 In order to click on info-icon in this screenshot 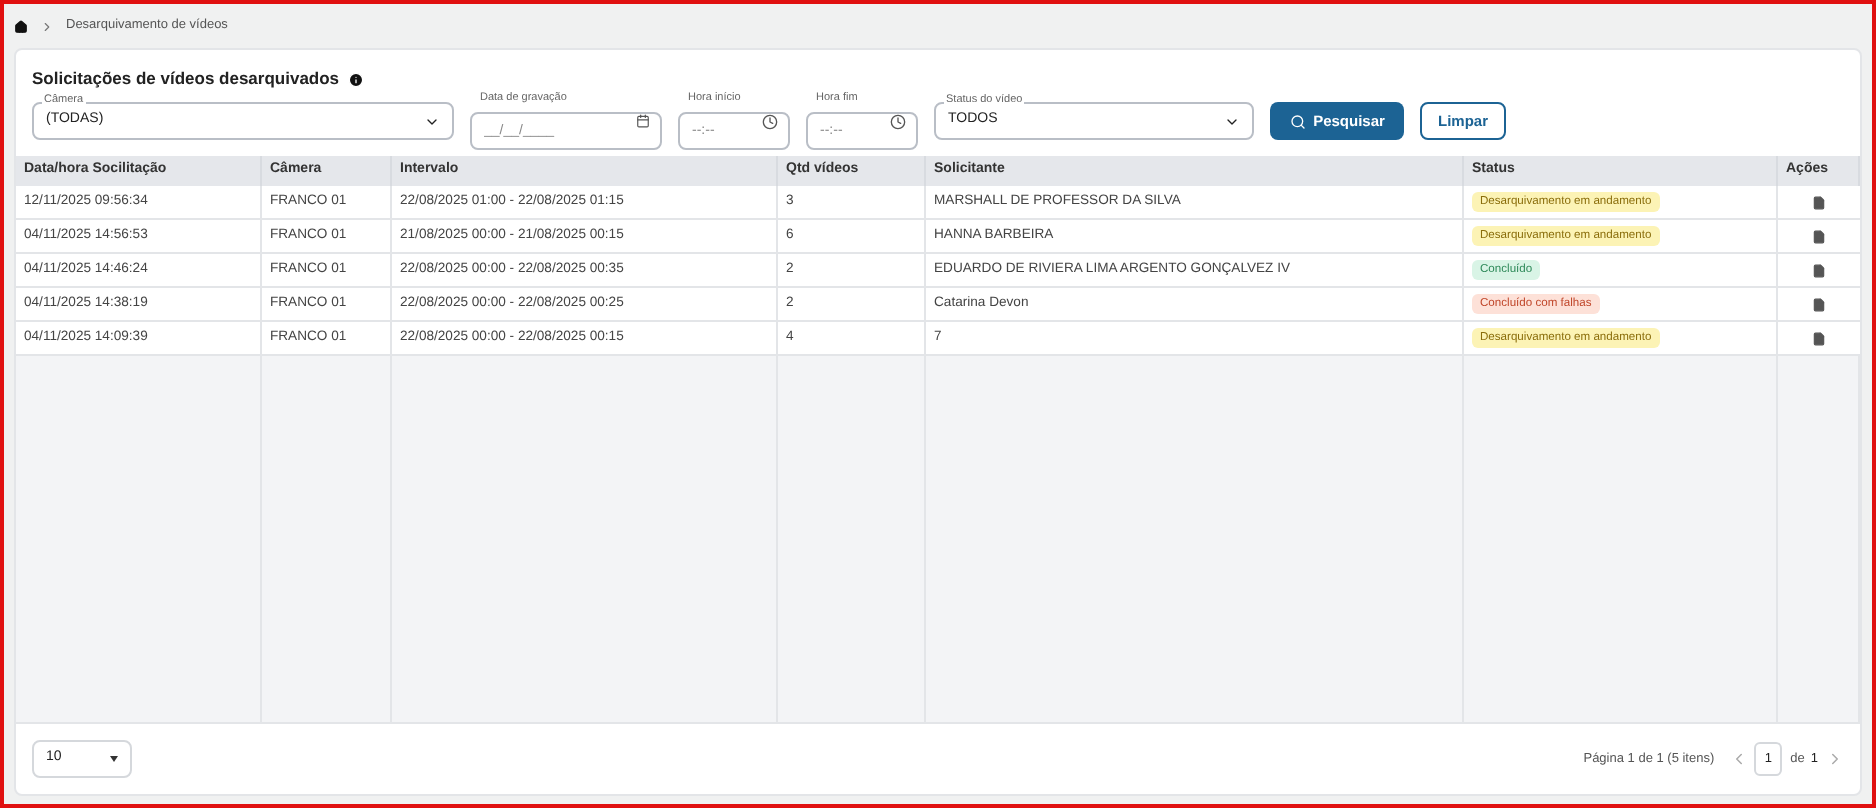, I will do `click(355, 79)`.